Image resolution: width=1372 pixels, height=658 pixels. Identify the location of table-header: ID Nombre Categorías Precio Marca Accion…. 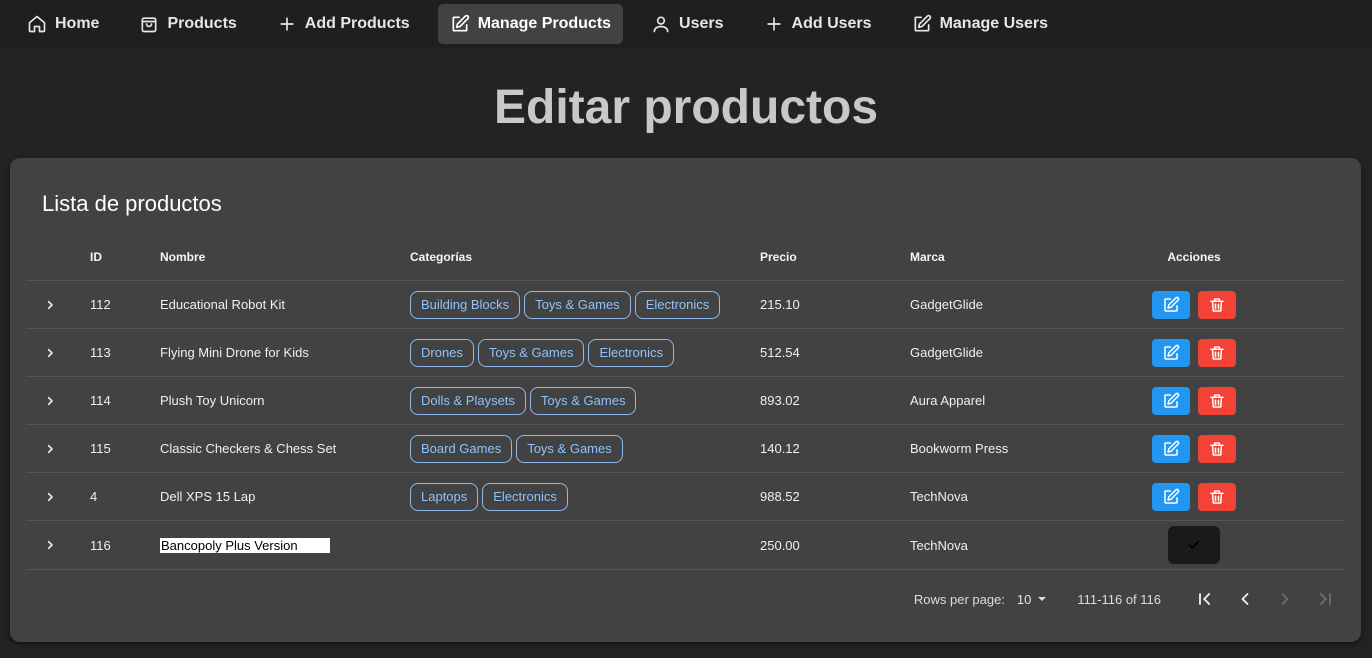
(685, 257).